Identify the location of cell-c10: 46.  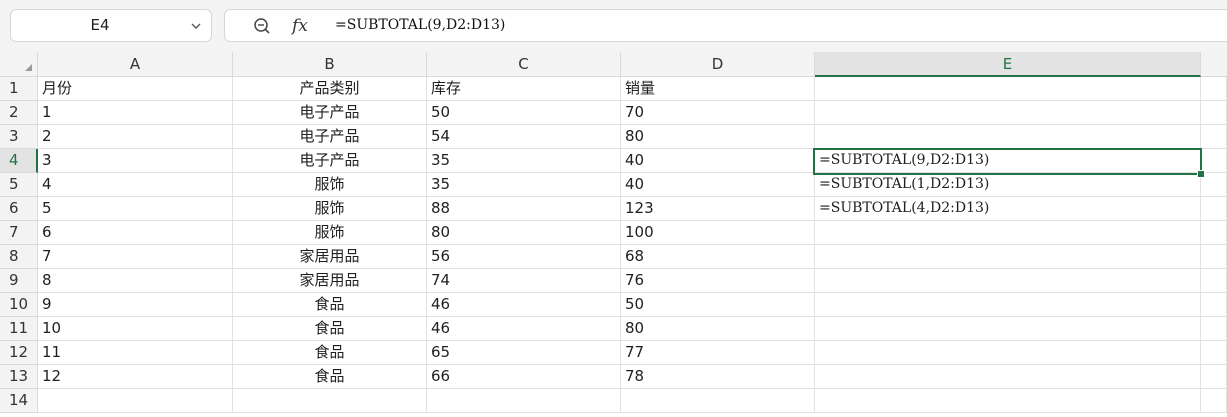
(524, 305).